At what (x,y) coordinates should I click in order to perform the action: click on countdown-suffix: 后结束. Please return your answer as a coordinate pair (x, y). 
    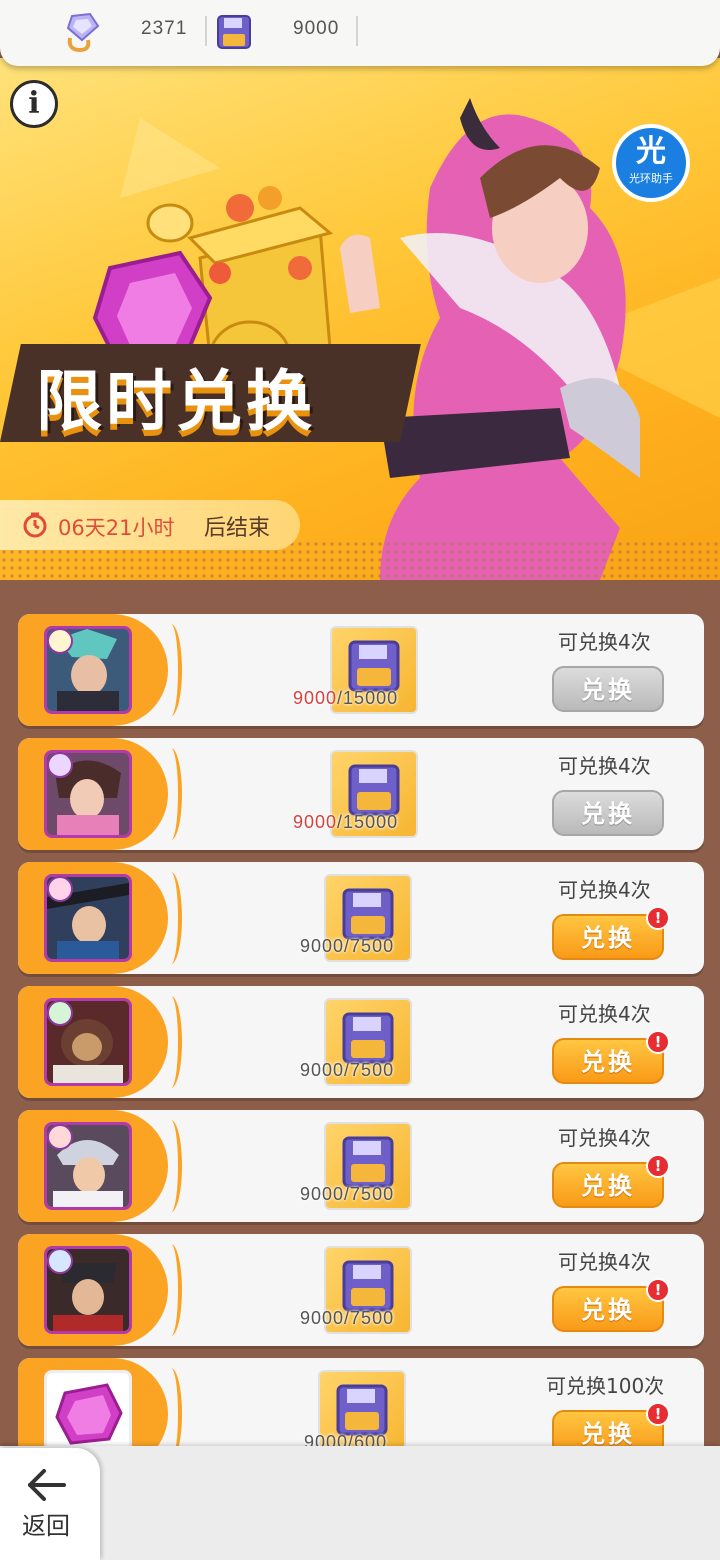
    Looking at the image, I should click on (237, 528).